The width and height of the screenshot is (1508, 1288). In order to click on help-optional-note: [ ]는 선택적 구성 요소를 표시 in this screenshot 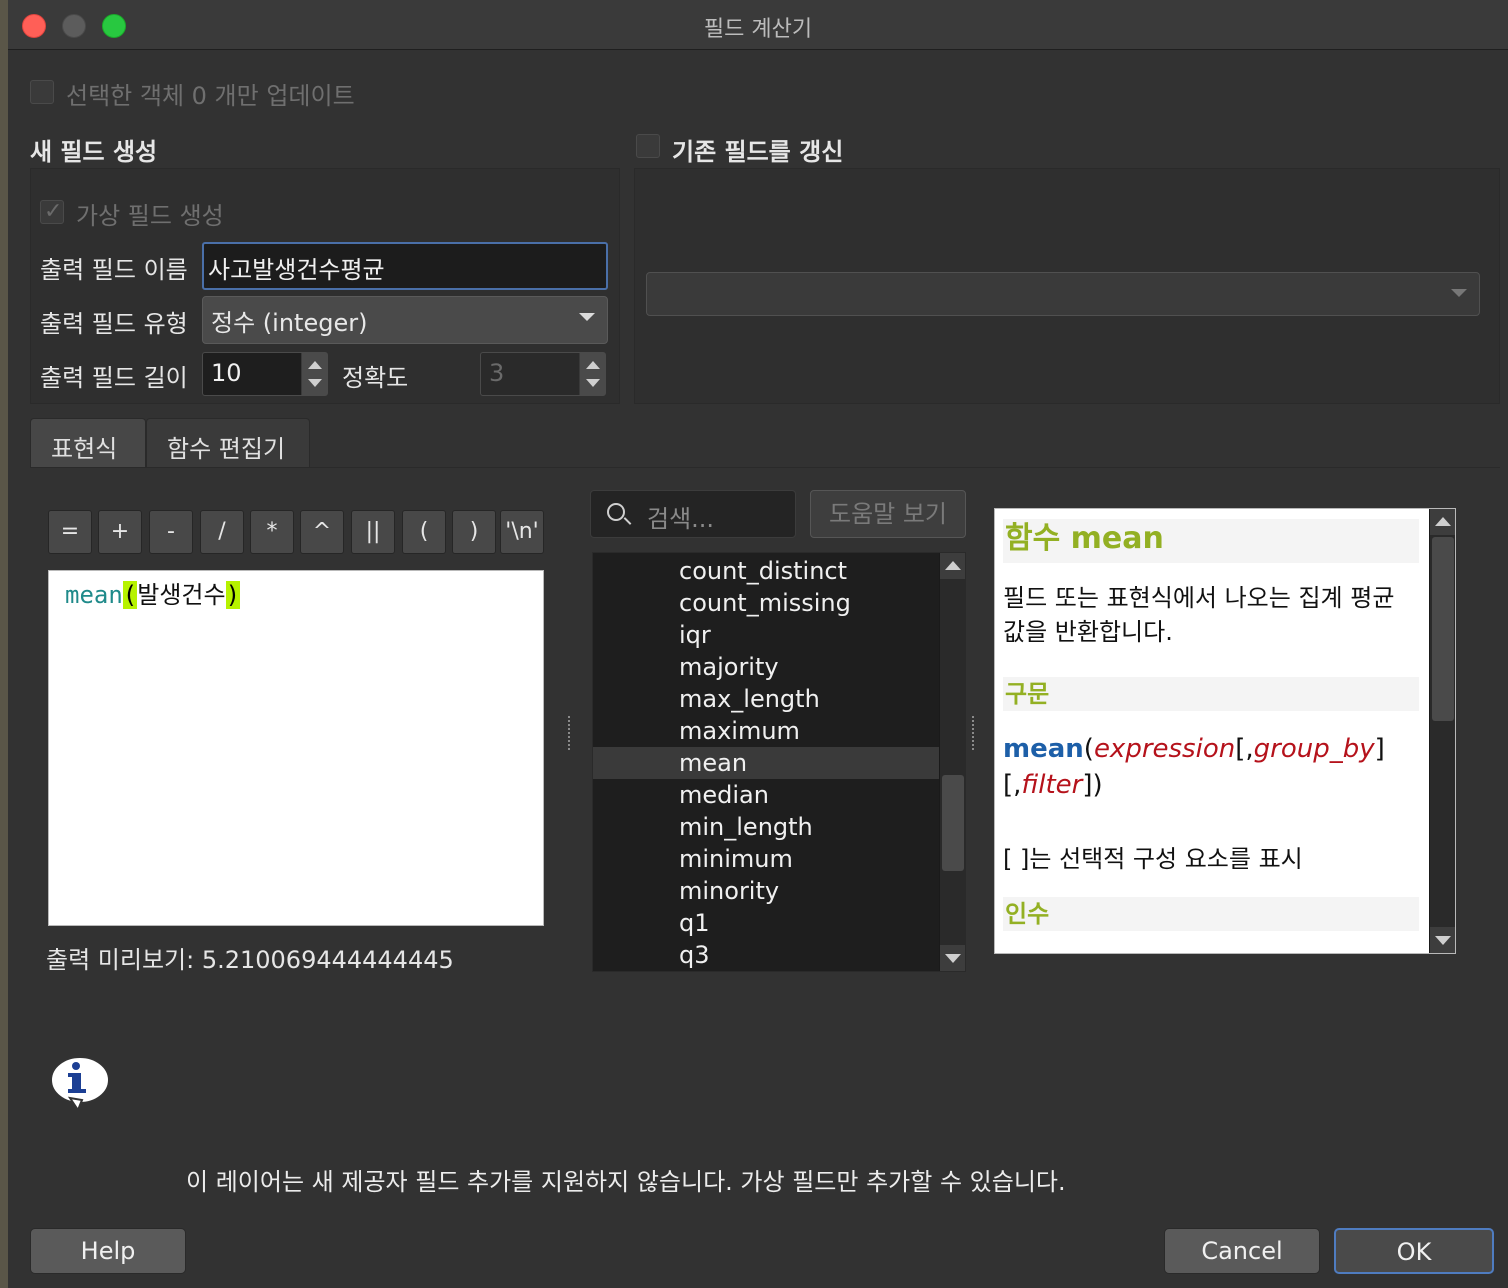, I will do `click(1153, 859)`.